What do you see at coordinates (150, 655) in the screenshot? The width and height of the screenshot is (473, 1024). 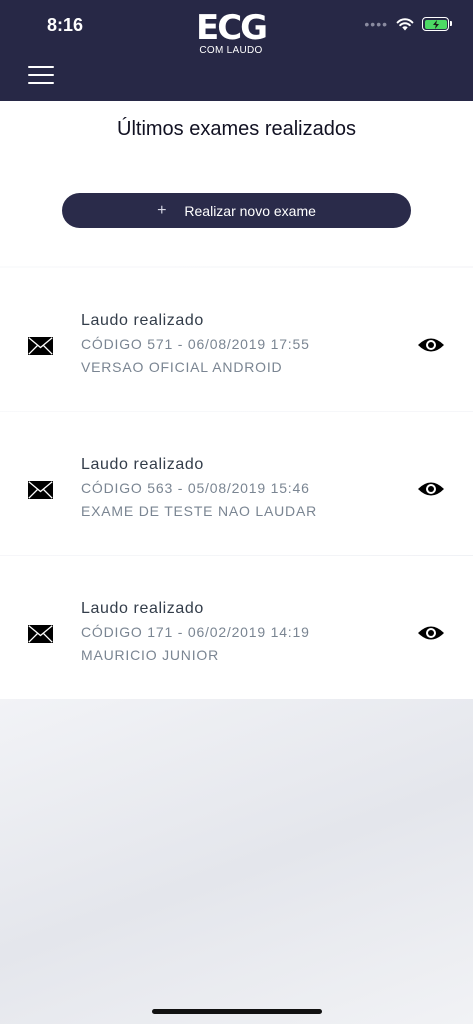 I see `exam-description: MAURICIO JUNIOR` at bounding box center [150, 655].